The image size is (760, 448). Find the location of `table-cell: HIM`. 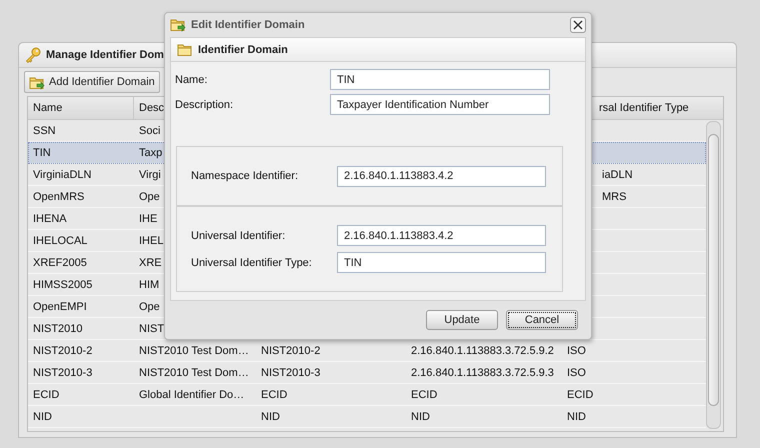

table-cell: HIM is located at coordinates (149, 284).